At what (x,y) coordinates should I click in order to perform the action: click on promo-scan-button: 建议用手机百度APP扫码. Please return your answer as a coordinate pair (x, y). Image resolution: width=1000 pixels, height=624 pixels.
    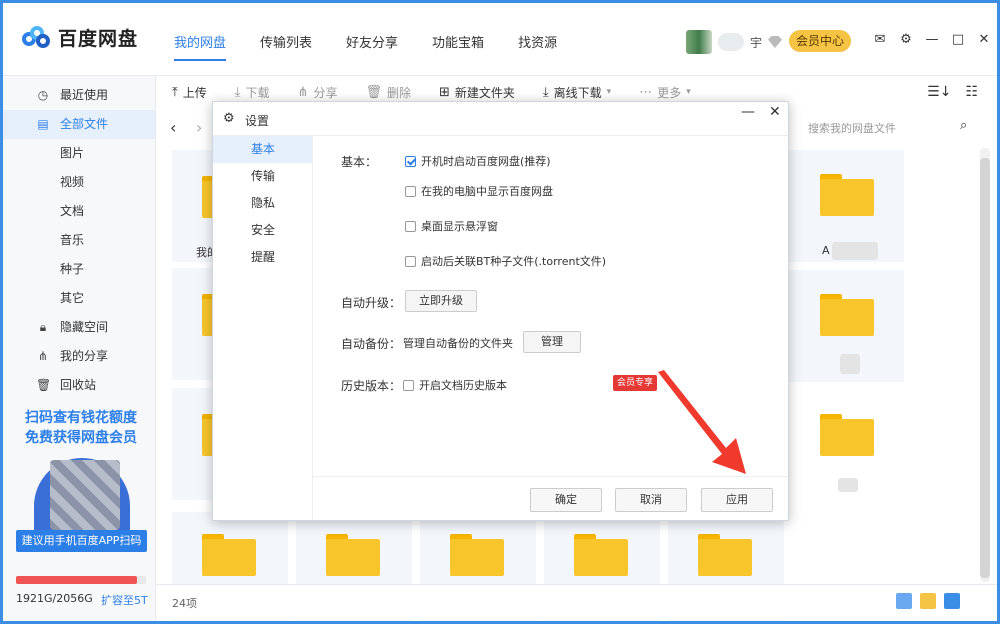
    Looking at the image, I should click on (81, 541).